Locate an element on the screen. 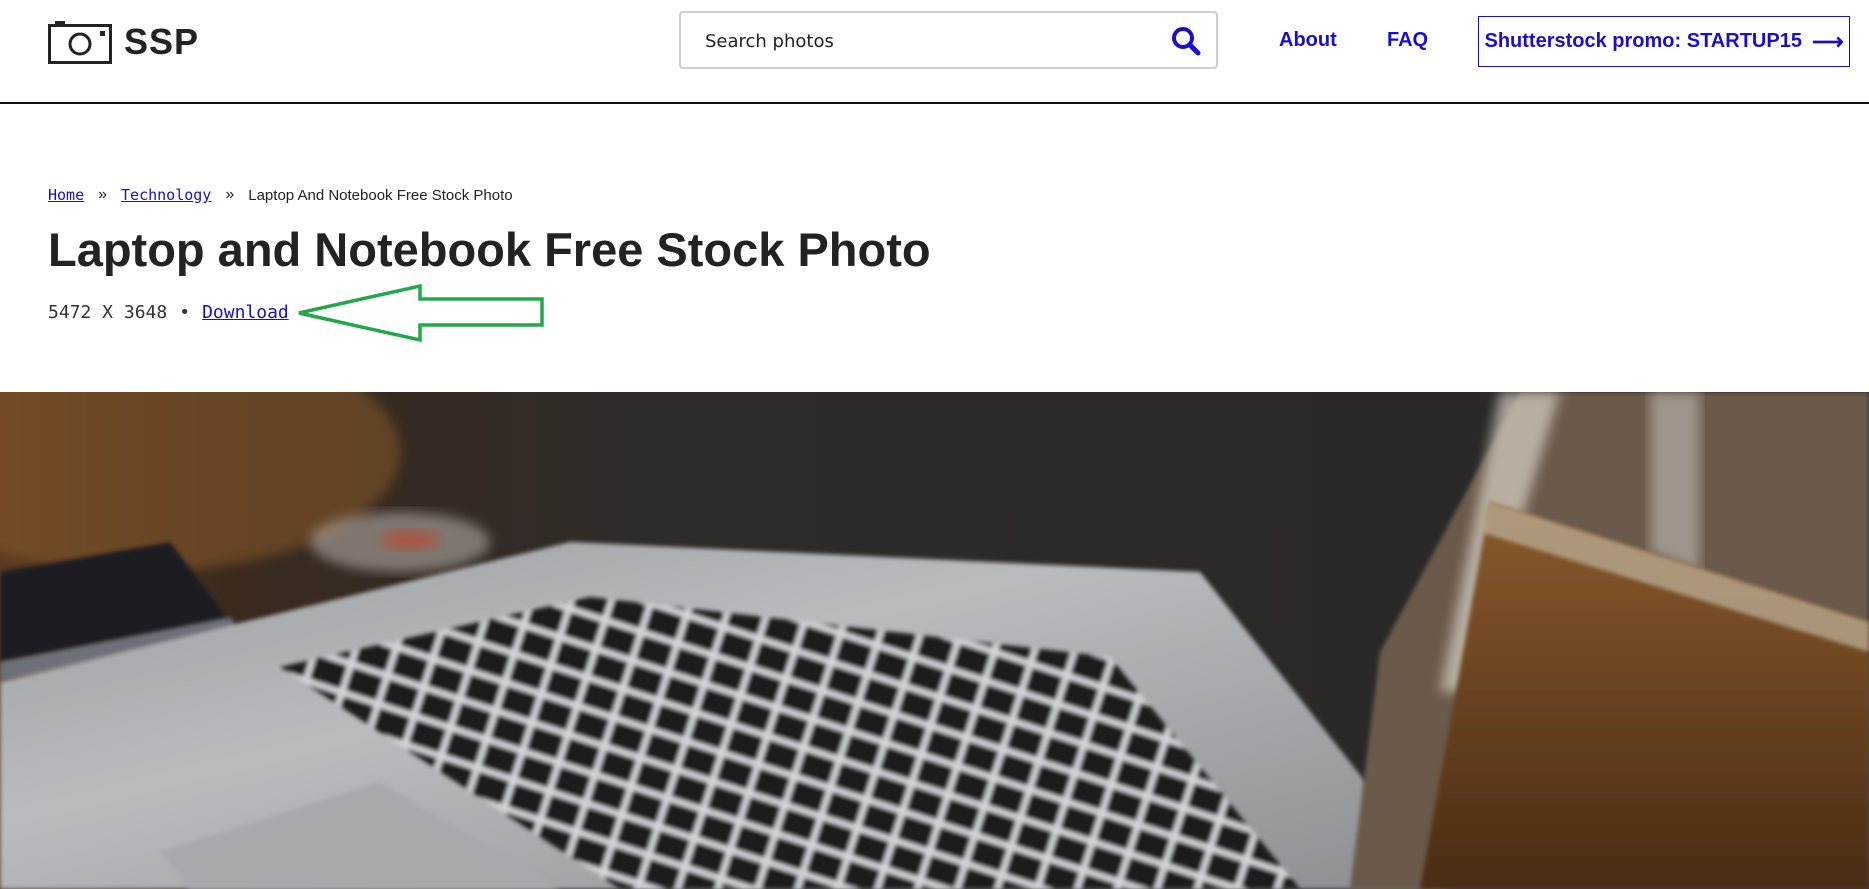  download-link: Download is located at coordinates (245, 312).